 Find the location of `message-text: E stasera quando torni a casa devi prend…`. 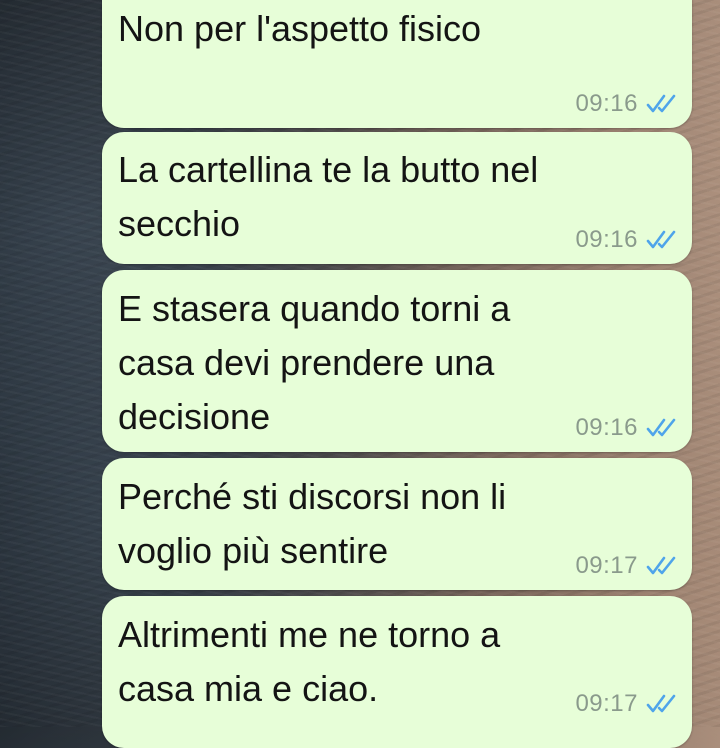

message-text: E stasera quando torni a casa devi prend… is located at coordinates (314, 362).